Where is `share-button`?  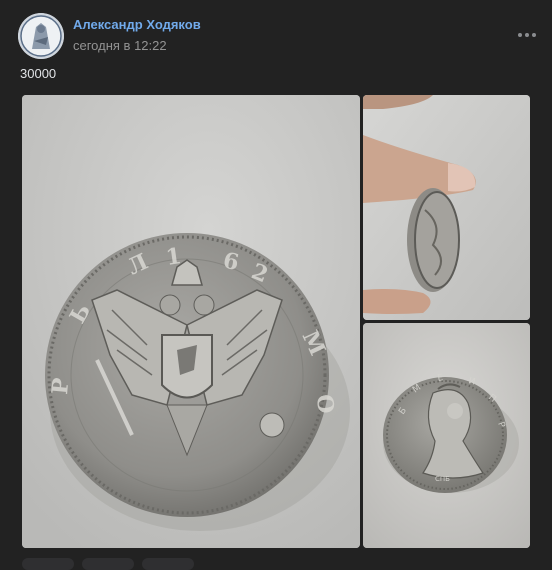 share-button is located at coordinates (168, 564).